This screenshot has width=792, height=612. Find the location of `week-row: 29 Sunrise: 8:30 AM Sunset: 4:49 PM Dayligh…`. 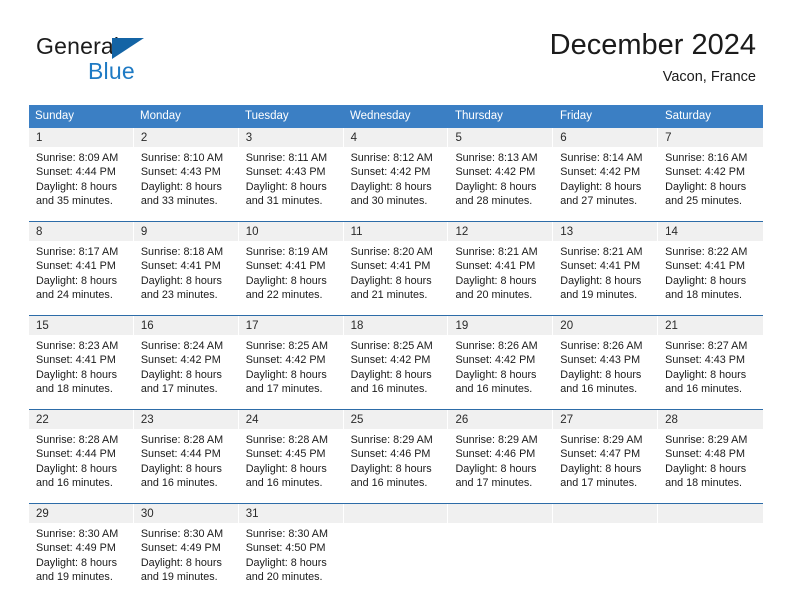

week-row: 29 Sunrise: 8:30 AM Sunset: 4:49 PM Dayligh… is located at coordinates (396, 546).